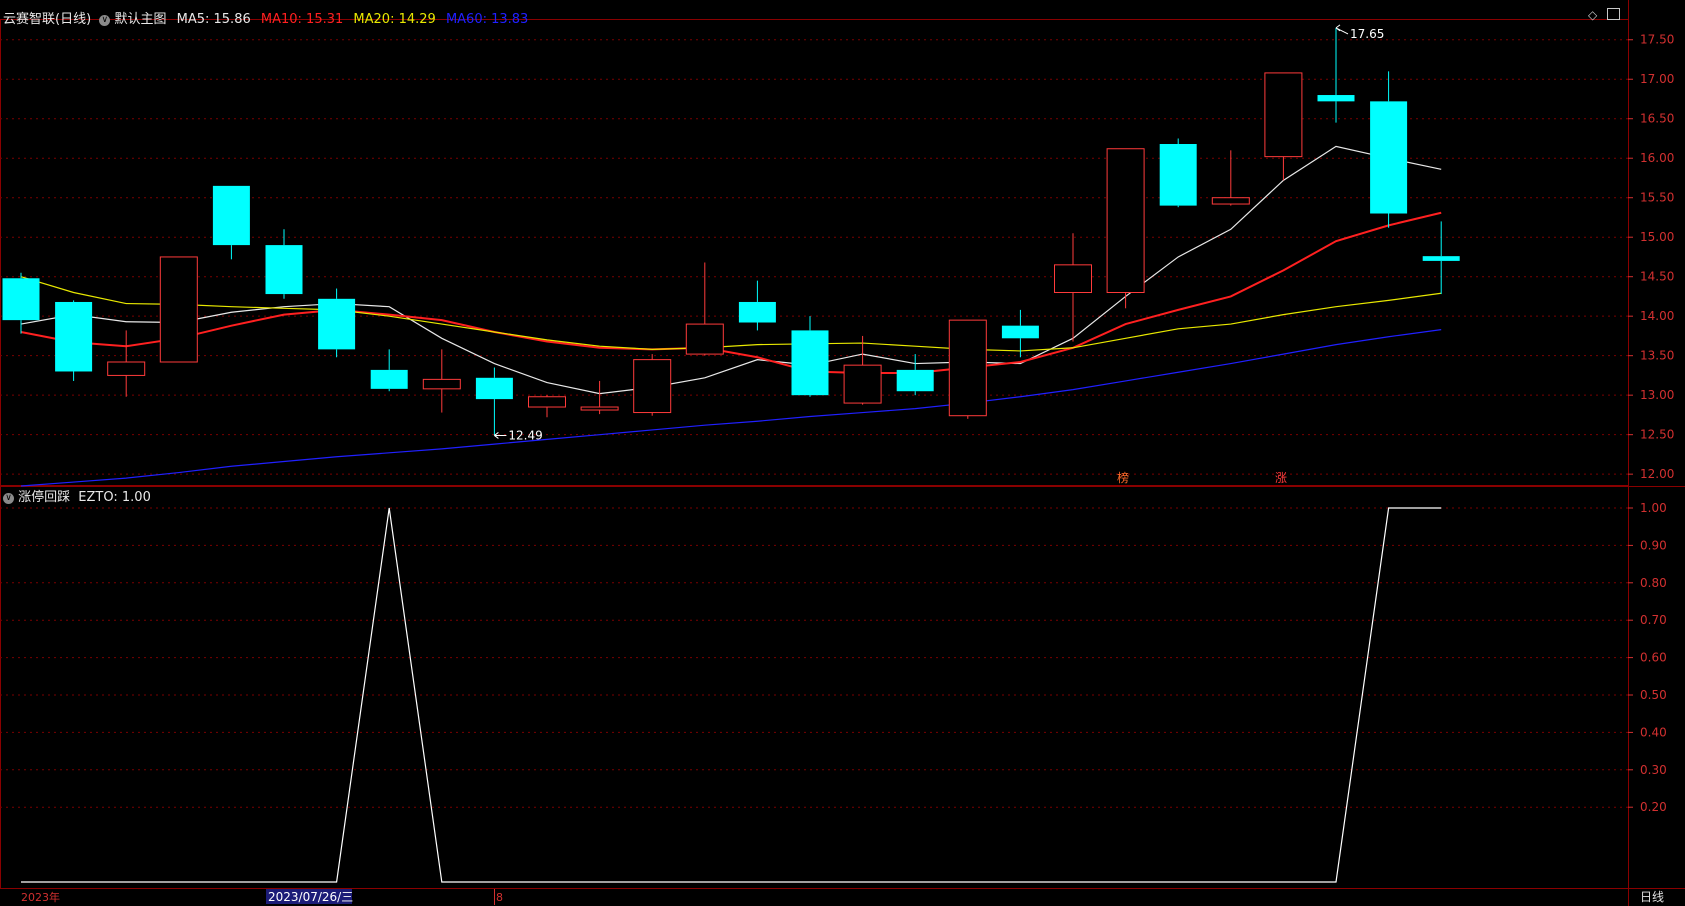  I want to click on indicator-tick-label: 0.50, so click(1653, 695).